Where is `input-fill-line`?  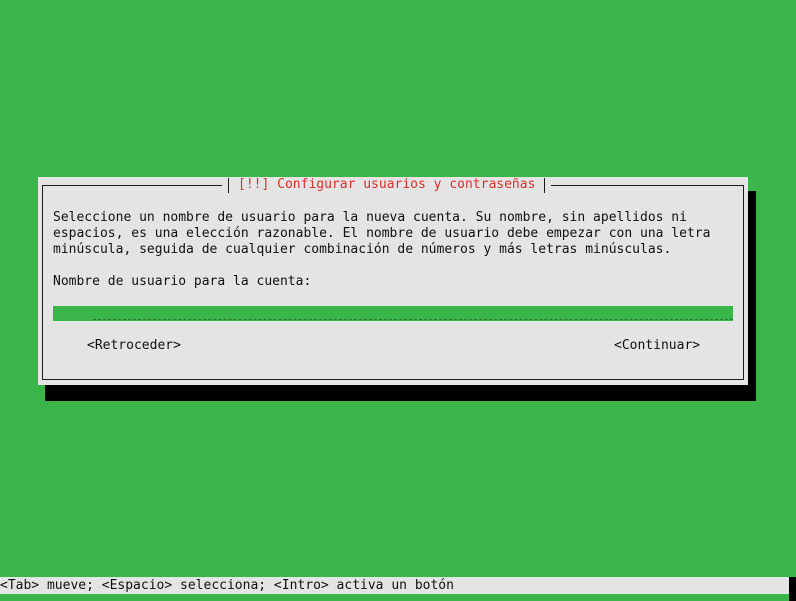
input-fill-line is located at coordinates (413, 319).